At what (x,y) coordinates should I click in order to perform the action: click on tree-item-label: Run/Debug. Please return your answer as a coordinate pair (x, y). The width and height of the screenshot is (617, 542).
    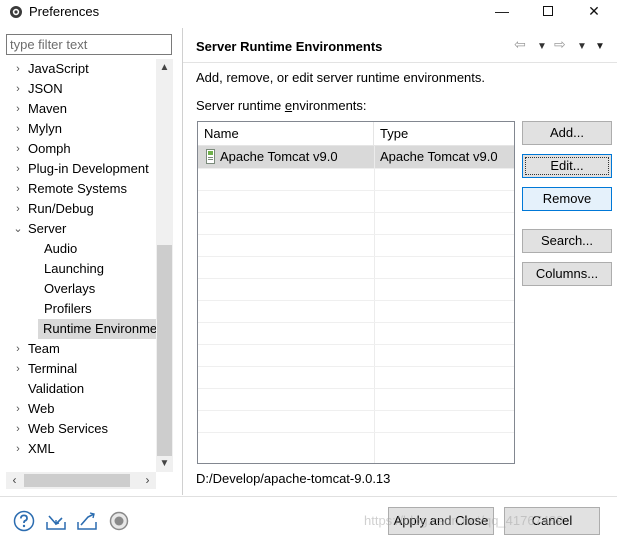
    Looking at the image, I should click on (61, 208).